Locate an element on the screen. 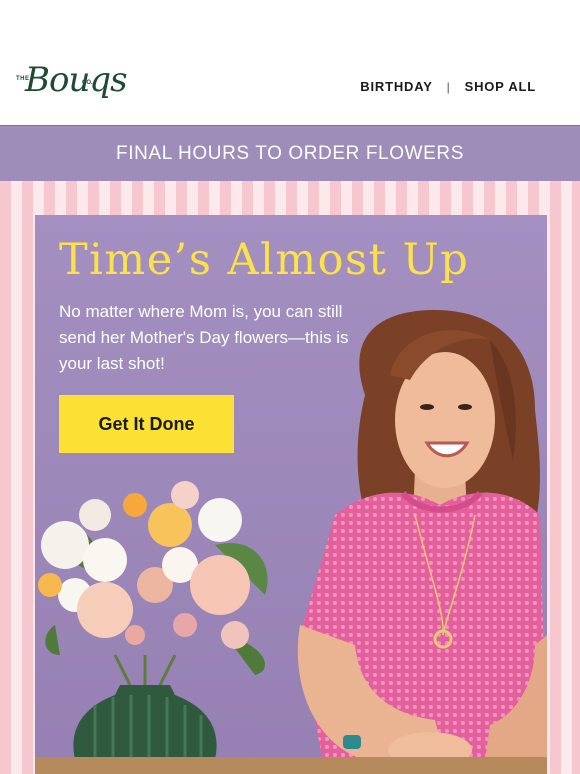  top-nav: BIRTHDAY | SHOP ALL is located at coordinates (448, 86).